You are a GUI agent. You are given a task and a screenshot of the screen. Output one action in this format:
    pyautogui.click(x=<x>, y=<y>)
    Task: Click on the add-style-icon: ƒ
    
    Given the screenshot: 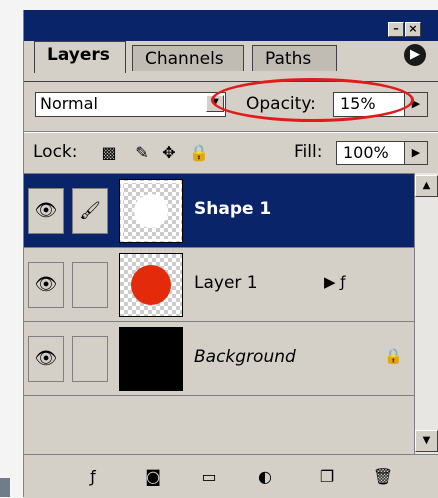 What is the action you would take?
    pyautogui.click(x=93, y=477)
    